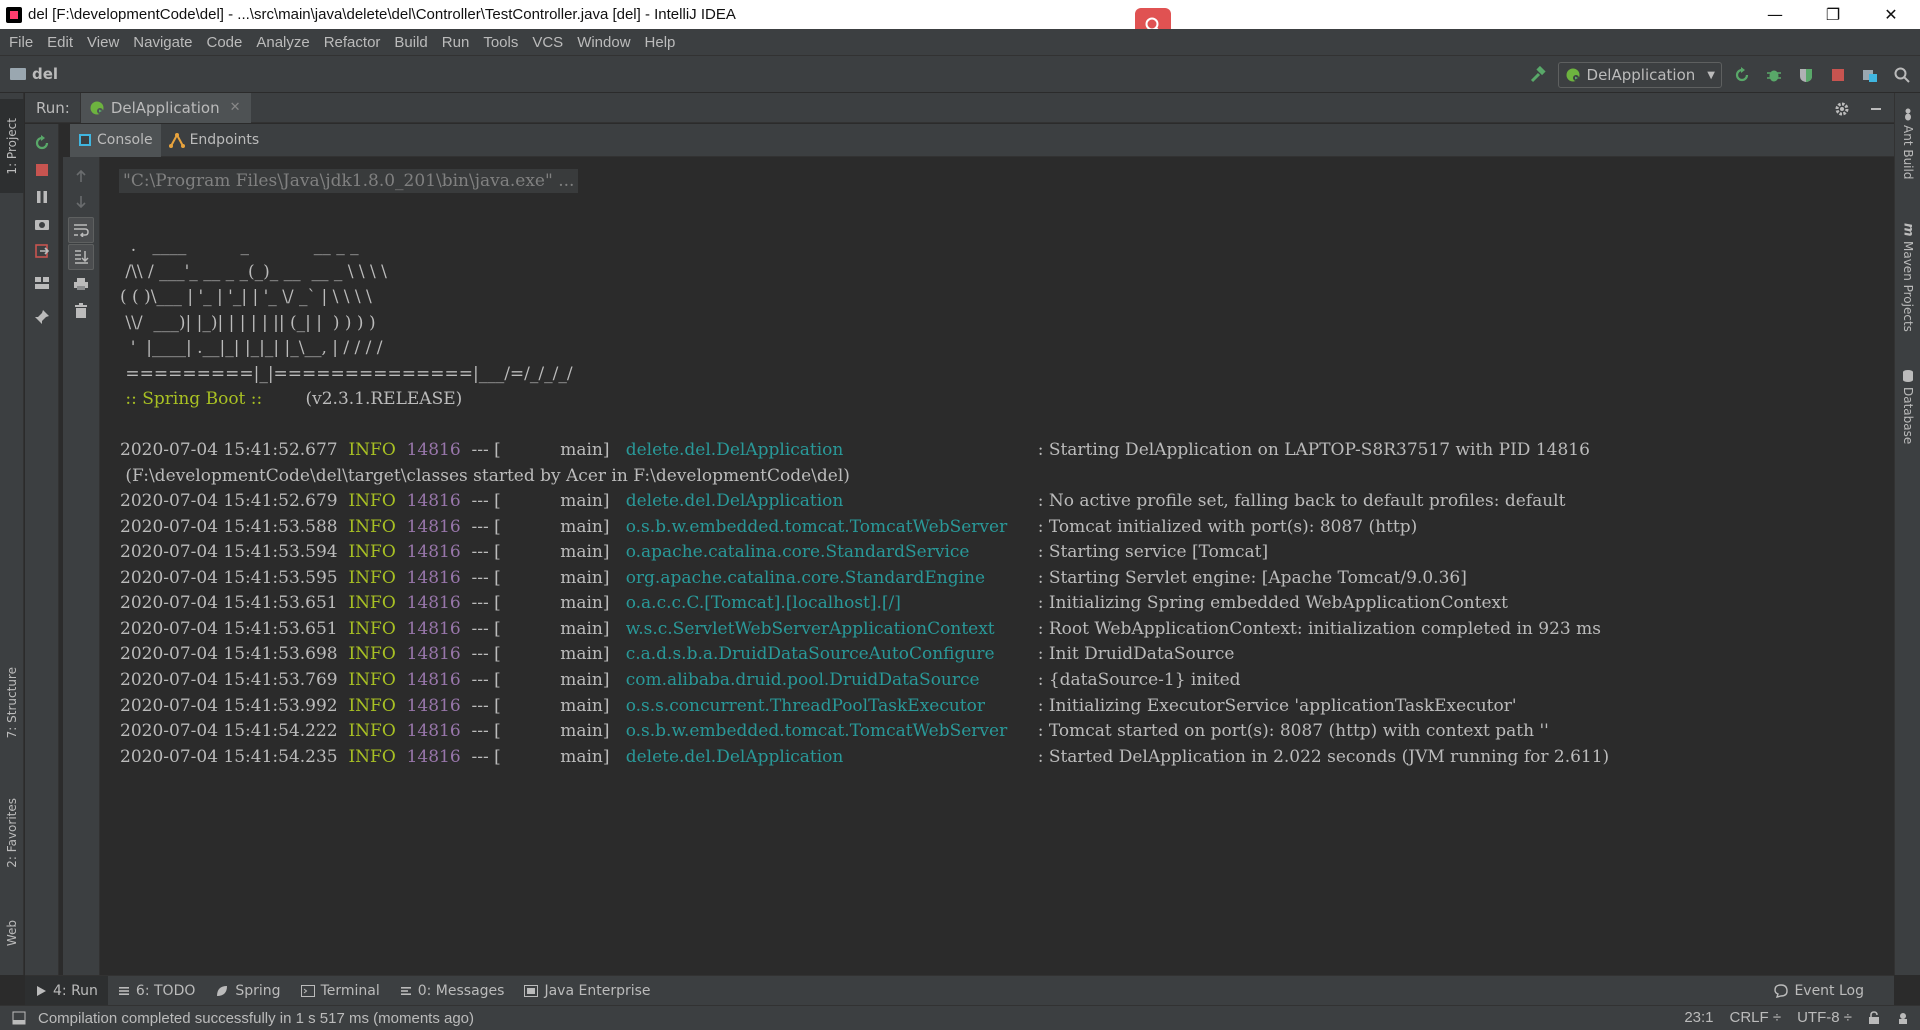 The image size is (1920, 1030). What do you see at coordinates (763, 603) in the screenshot?
I see `log-logger: o.a.c.c.C.[Tomcat].[localhost].[/]` at bounding box center [763, 603].